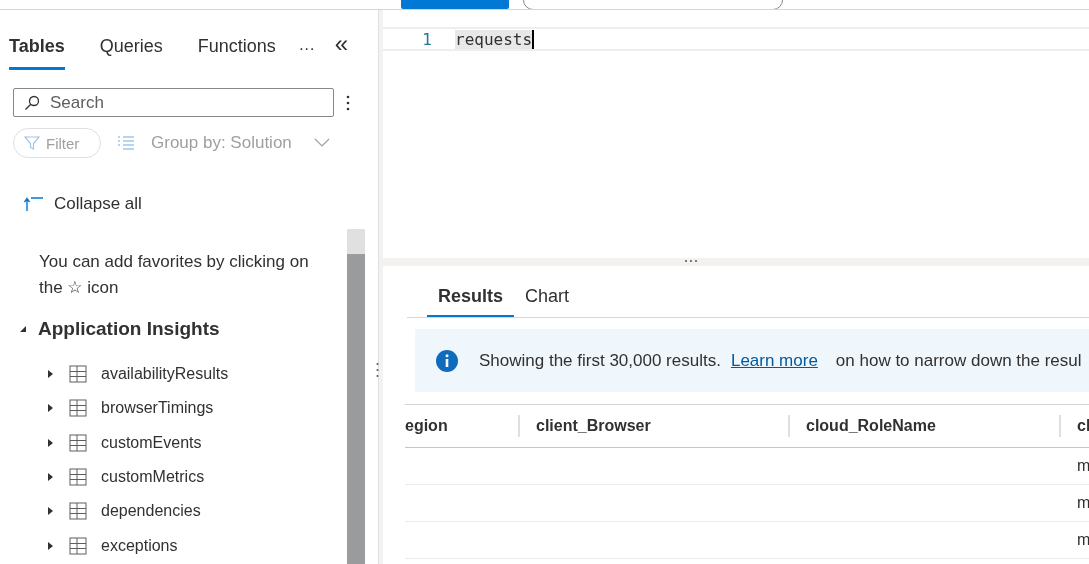 This screenshot has height=564, width=1089. Describe the element at coordinates (37, 53) in the screenshot. I see `sidebar-tab: Tables` at that location.